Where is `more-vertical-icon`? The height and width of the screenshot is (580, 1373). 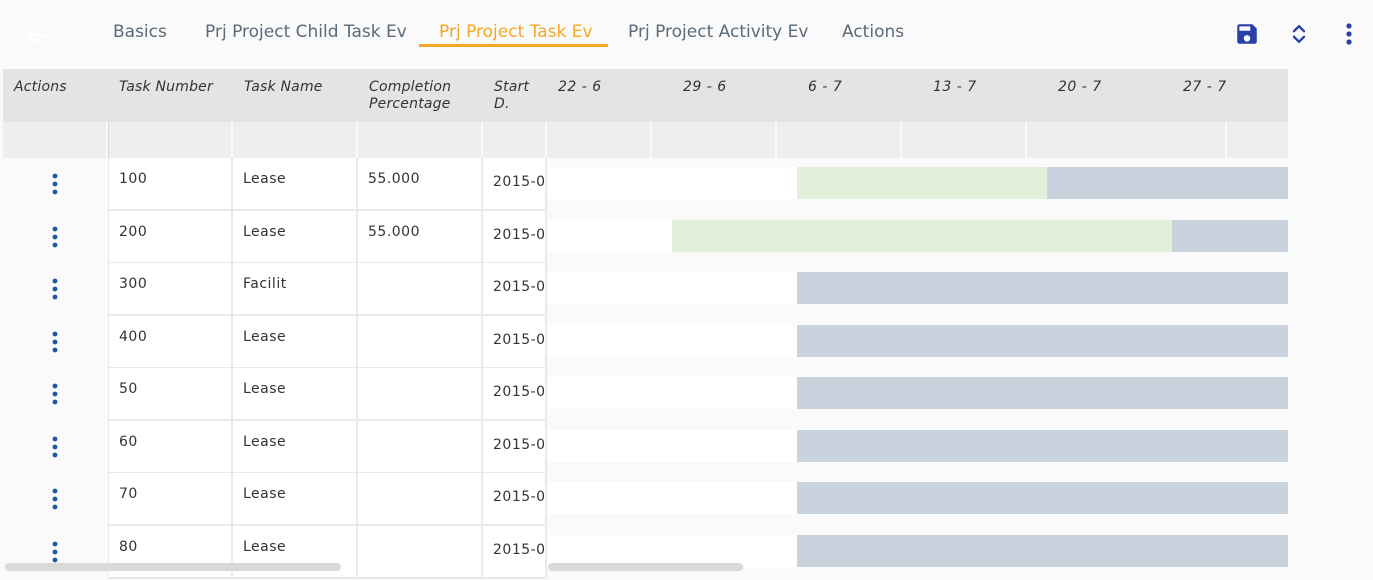 more-vertical-icon is located at coordinates (1349, 34).